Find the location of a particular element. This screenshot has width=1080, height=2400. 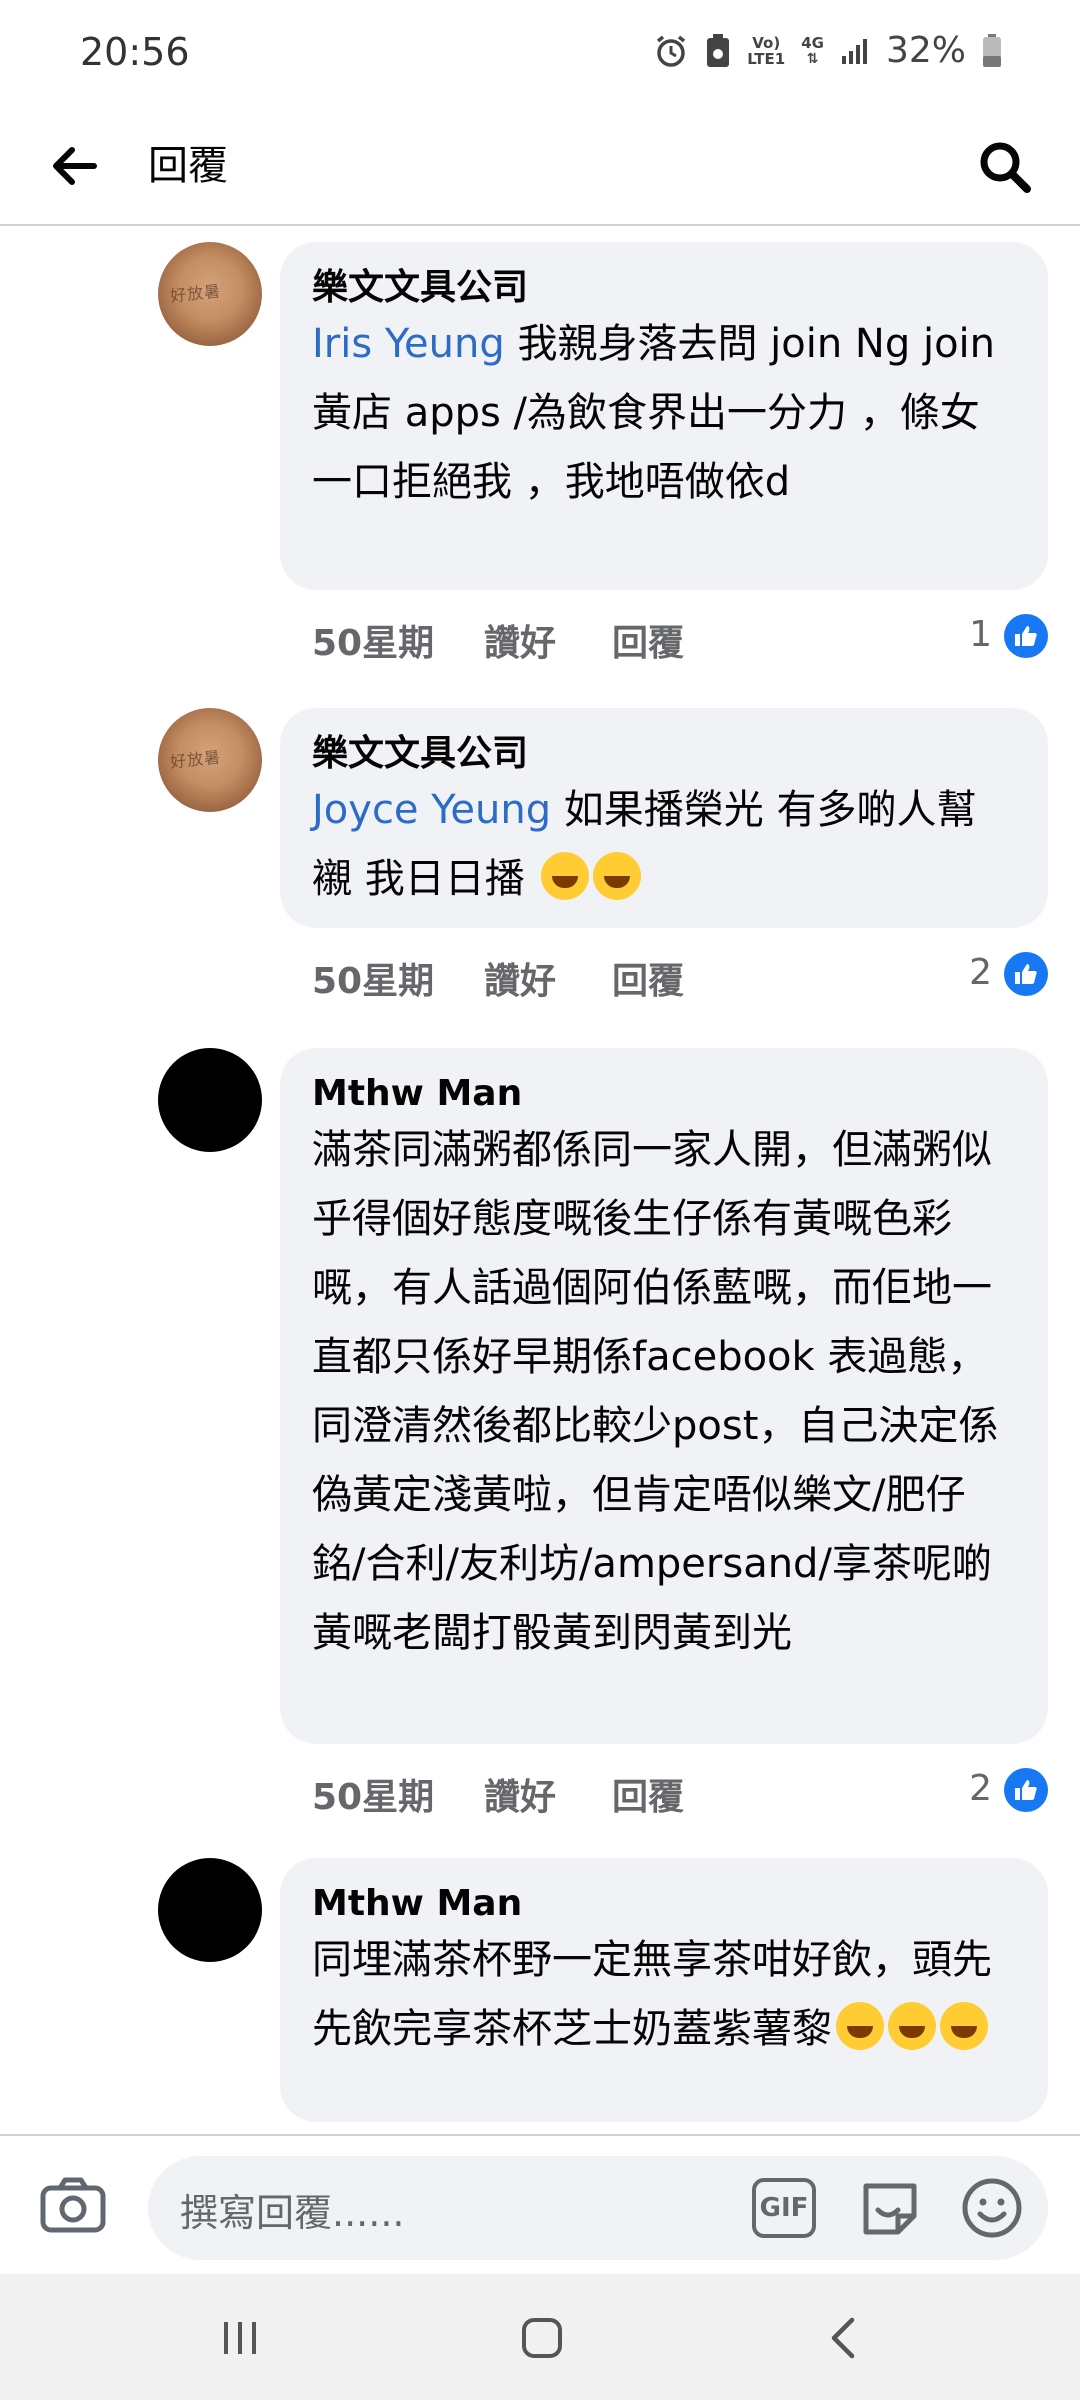

battery-icon is located at coordinates (992, 50).